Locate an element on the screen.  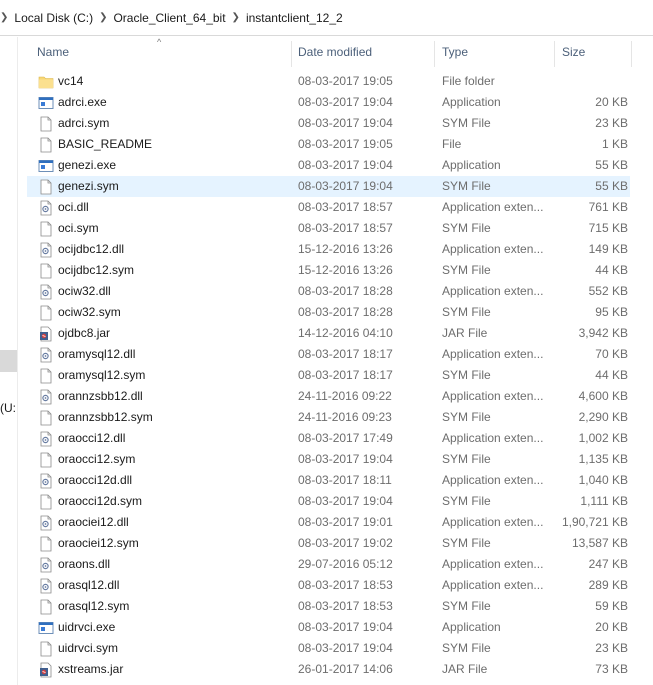
nav-drive-label: (U: is located at coordinates (8, 408).